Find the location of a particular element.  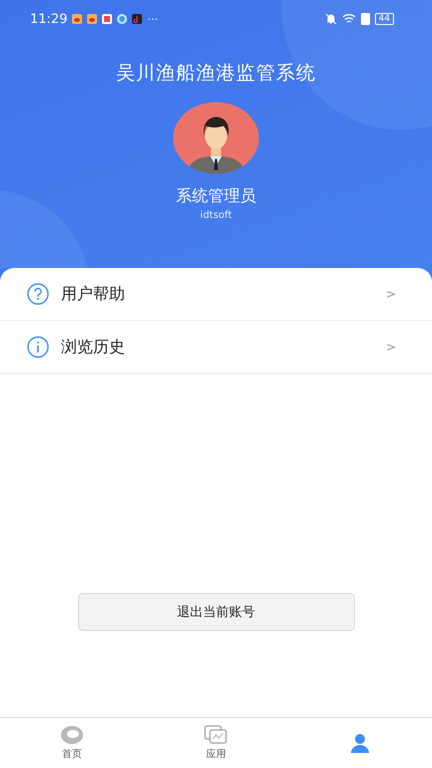

user-icon is located at coordinates (360, 743).